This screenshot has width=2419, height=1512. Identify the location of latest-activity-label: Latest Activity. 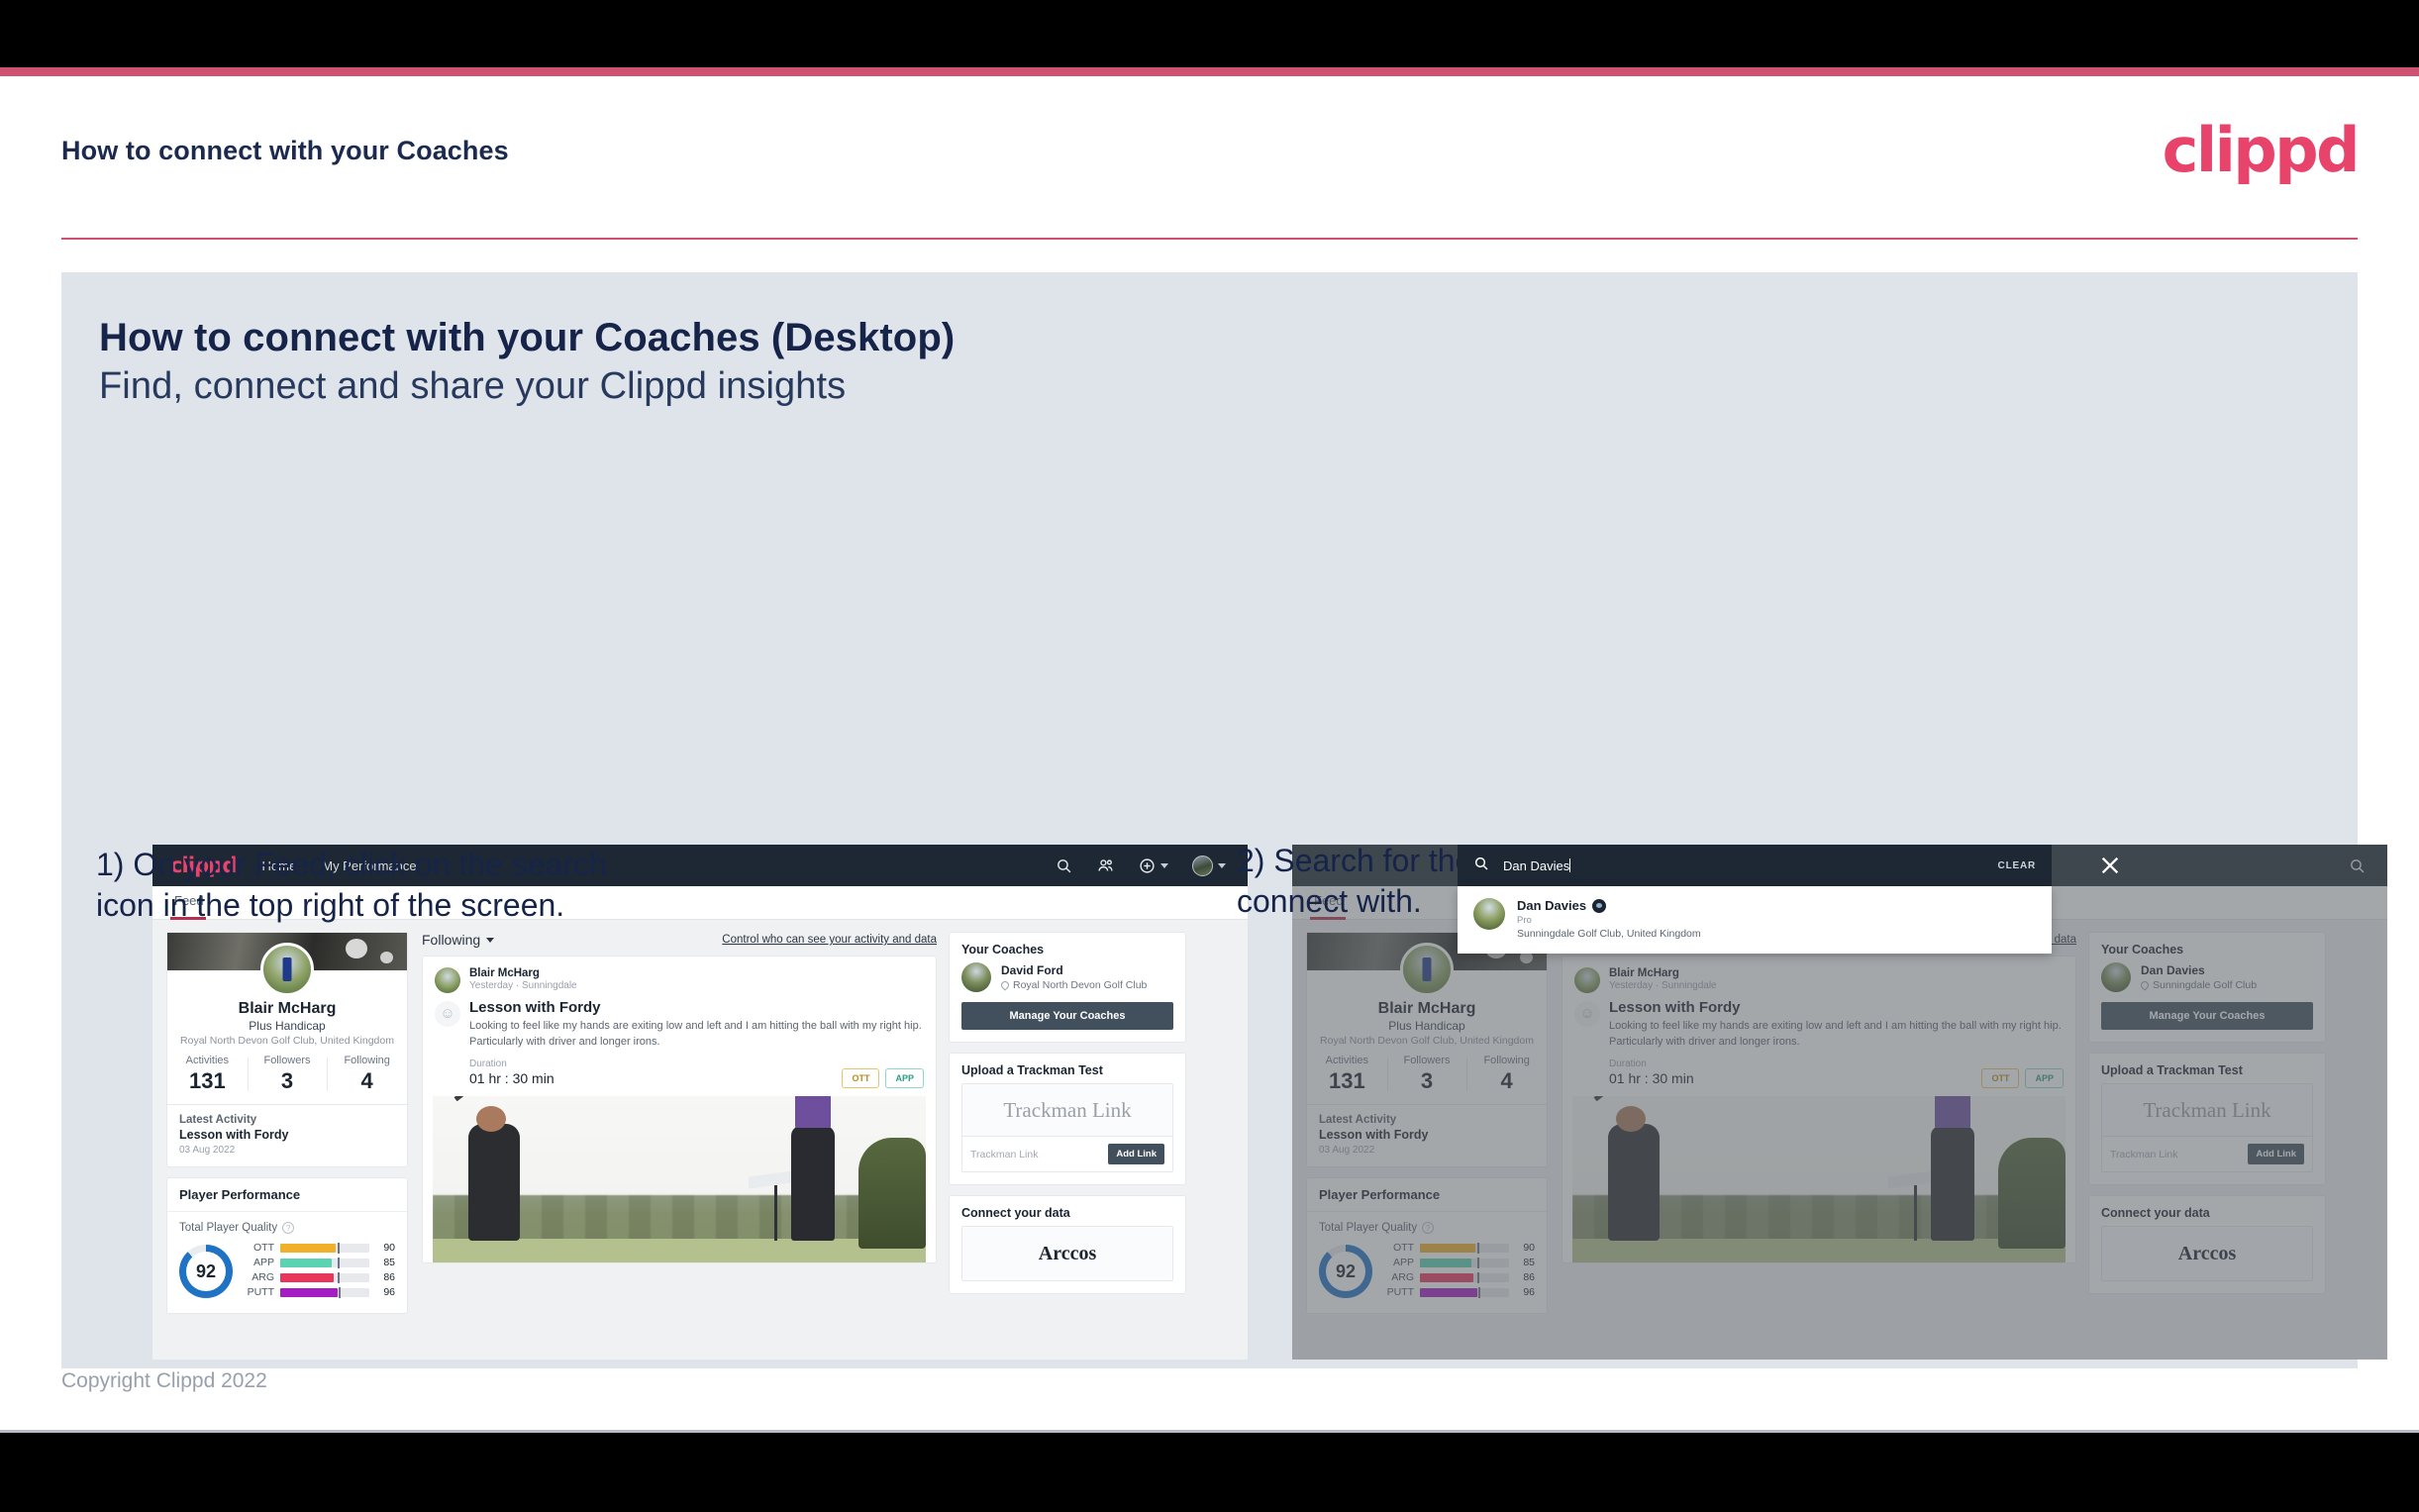
(218, 1120).